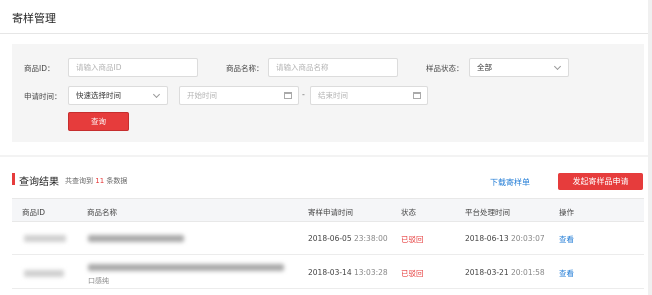 Image resolution: width=652 pixels, height=295 pixels. I want to click on table-header: 商品ID 商品名称 寄样申请时间 状态 平台处理时间 操作, so click(328, 210).